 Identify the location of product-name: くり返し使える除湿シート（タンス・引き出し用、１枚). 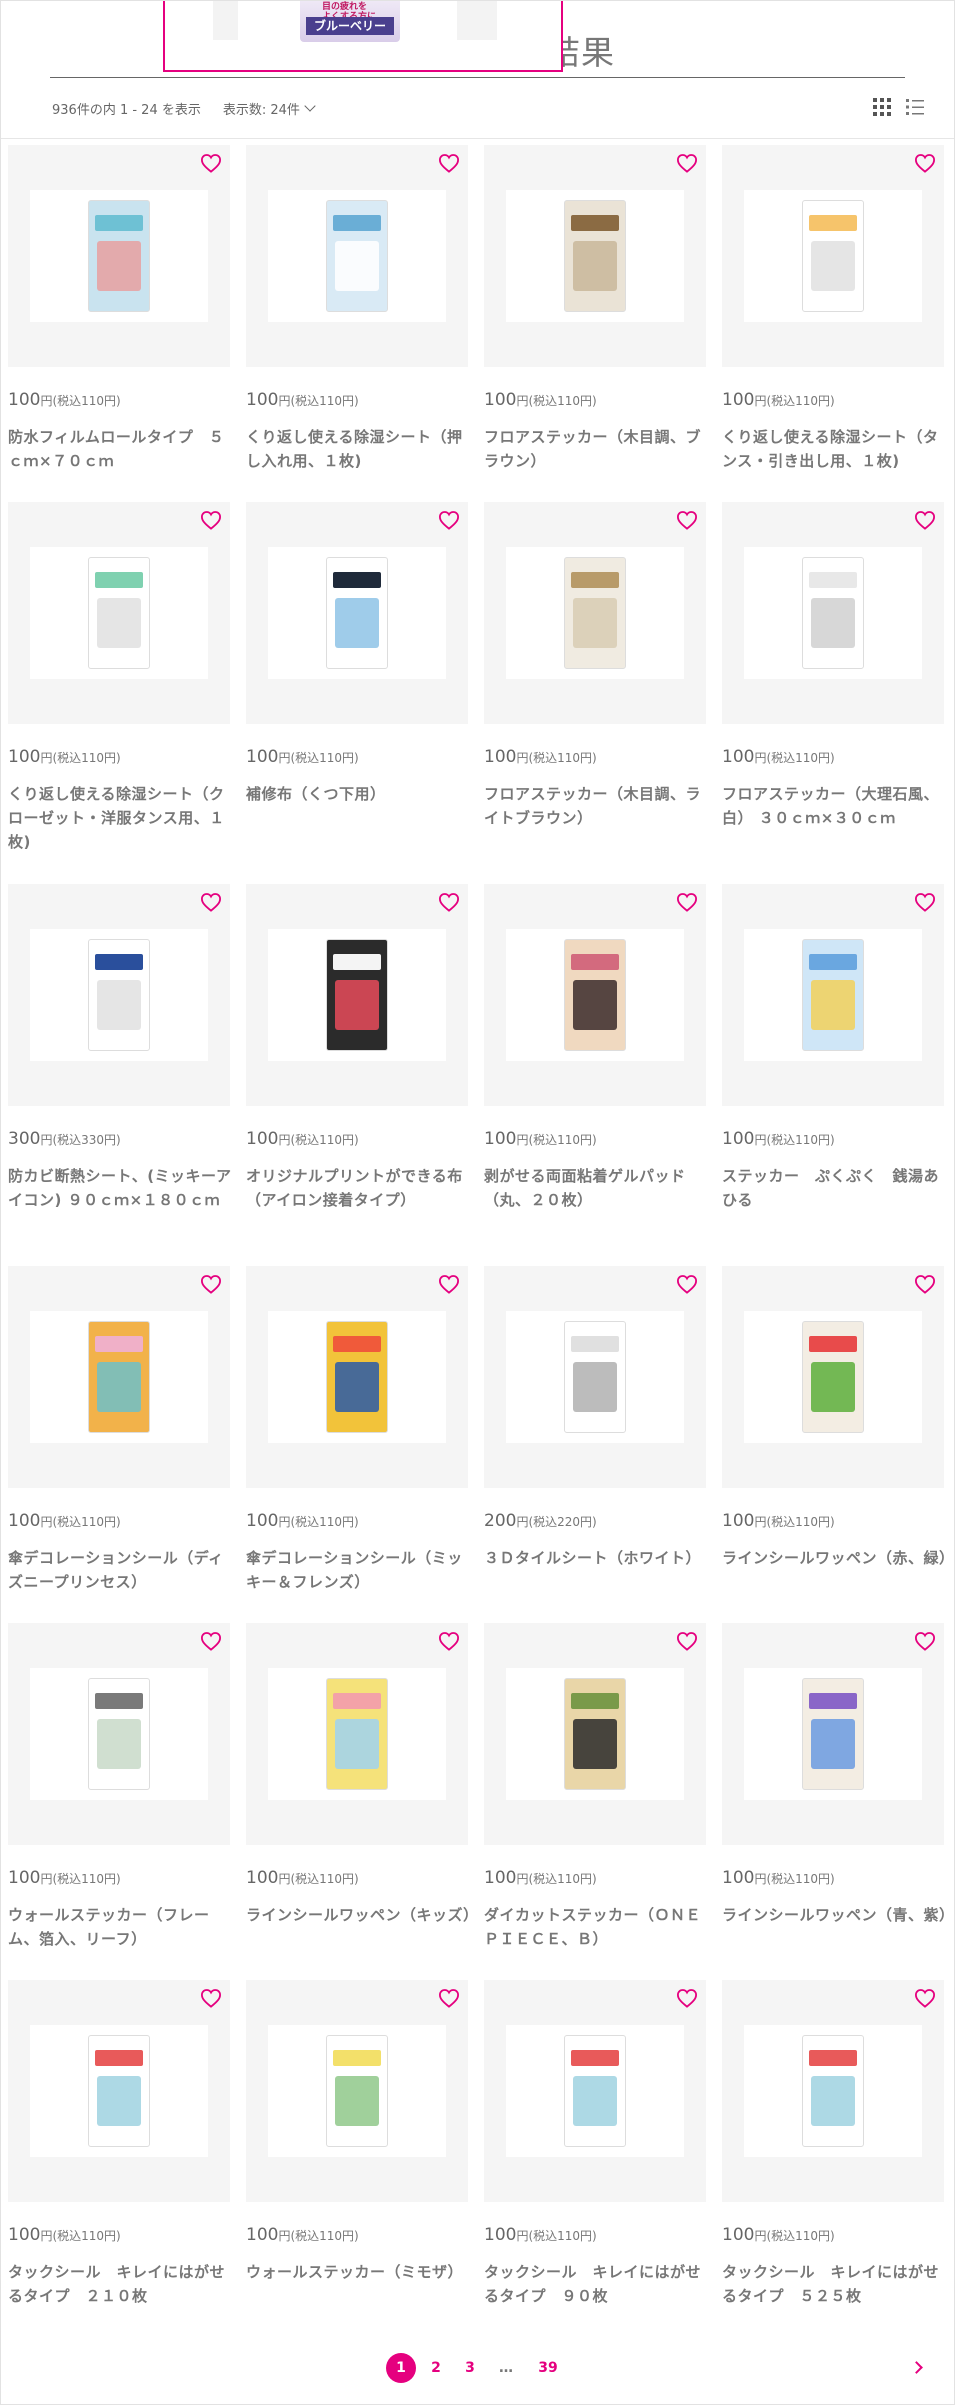
(835, 449).